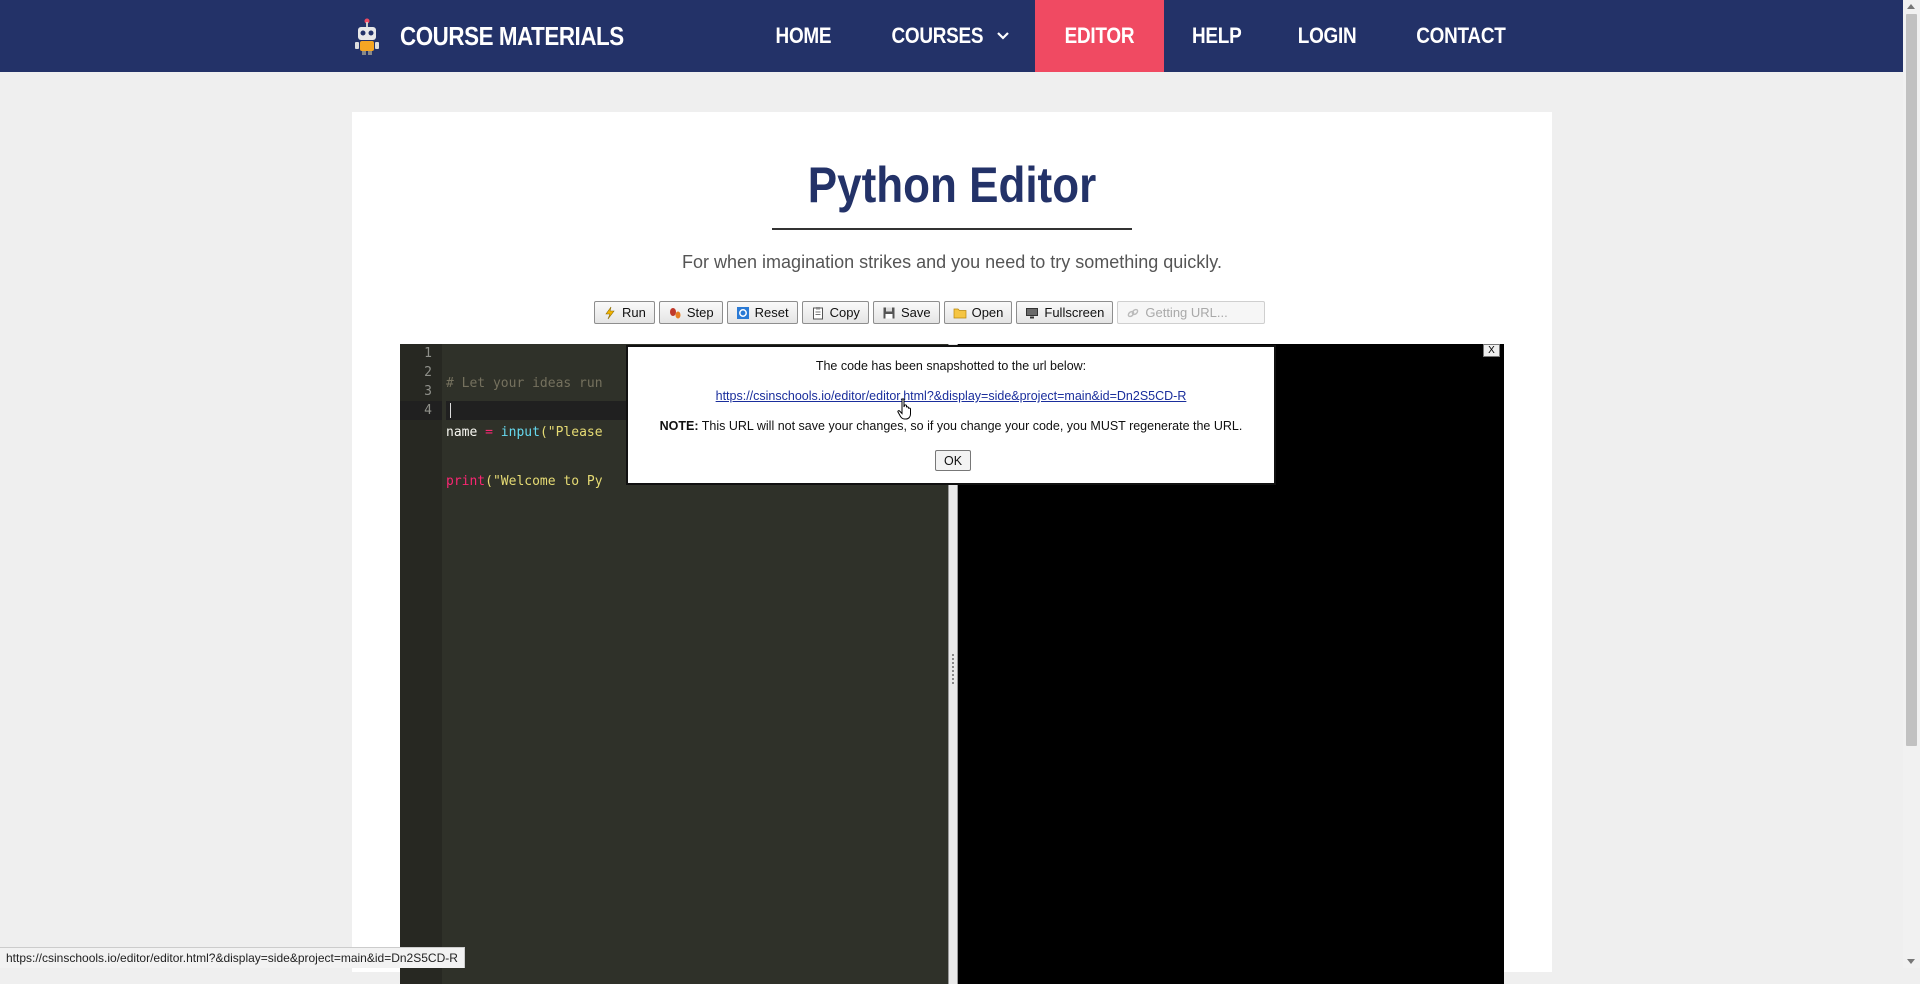  I want to click on hand-pointer-icon, so click(904, 409).